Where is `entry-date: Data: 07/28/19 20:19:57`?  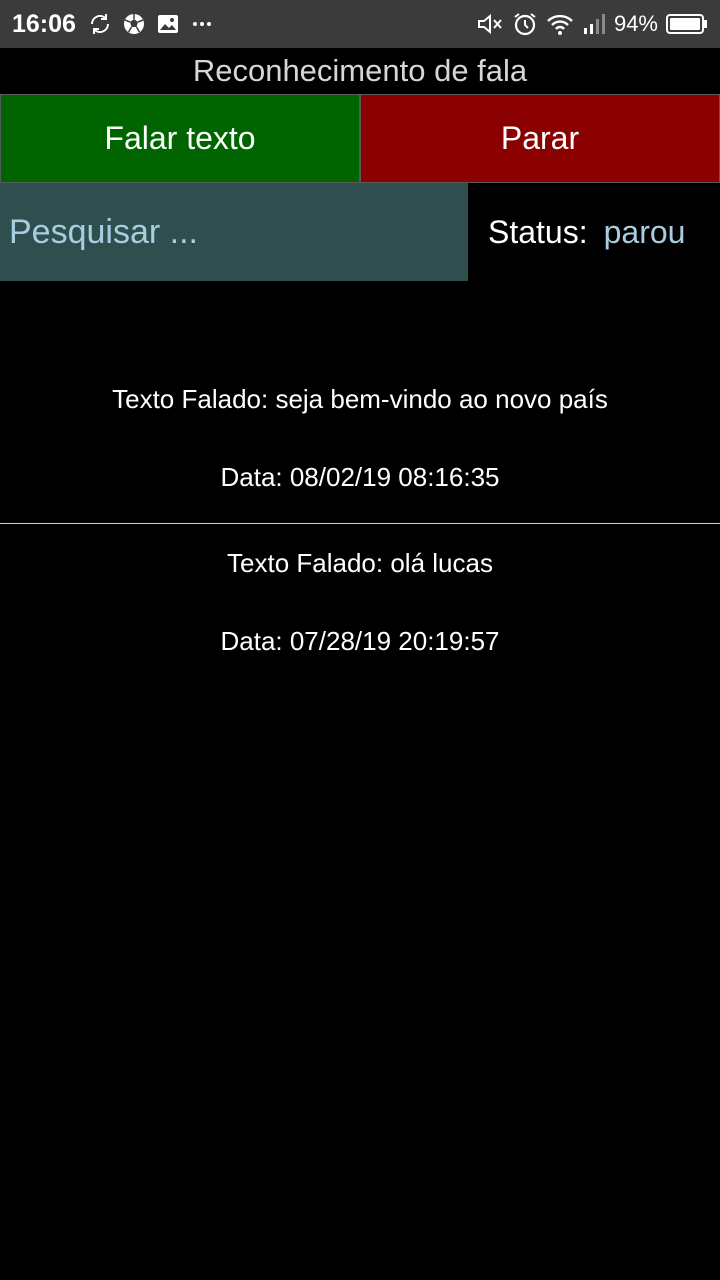
entry-date: Data: 07/28/19 20:19:57 is located at coordinates (360, 640).